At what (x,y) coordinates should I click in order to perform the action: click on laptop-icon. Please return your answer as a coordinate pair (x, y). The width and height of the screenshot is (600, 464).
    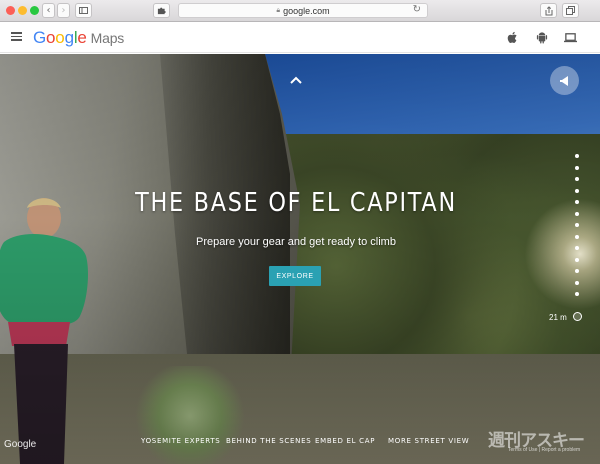
    Looking at the image, I should click on (570, 37).